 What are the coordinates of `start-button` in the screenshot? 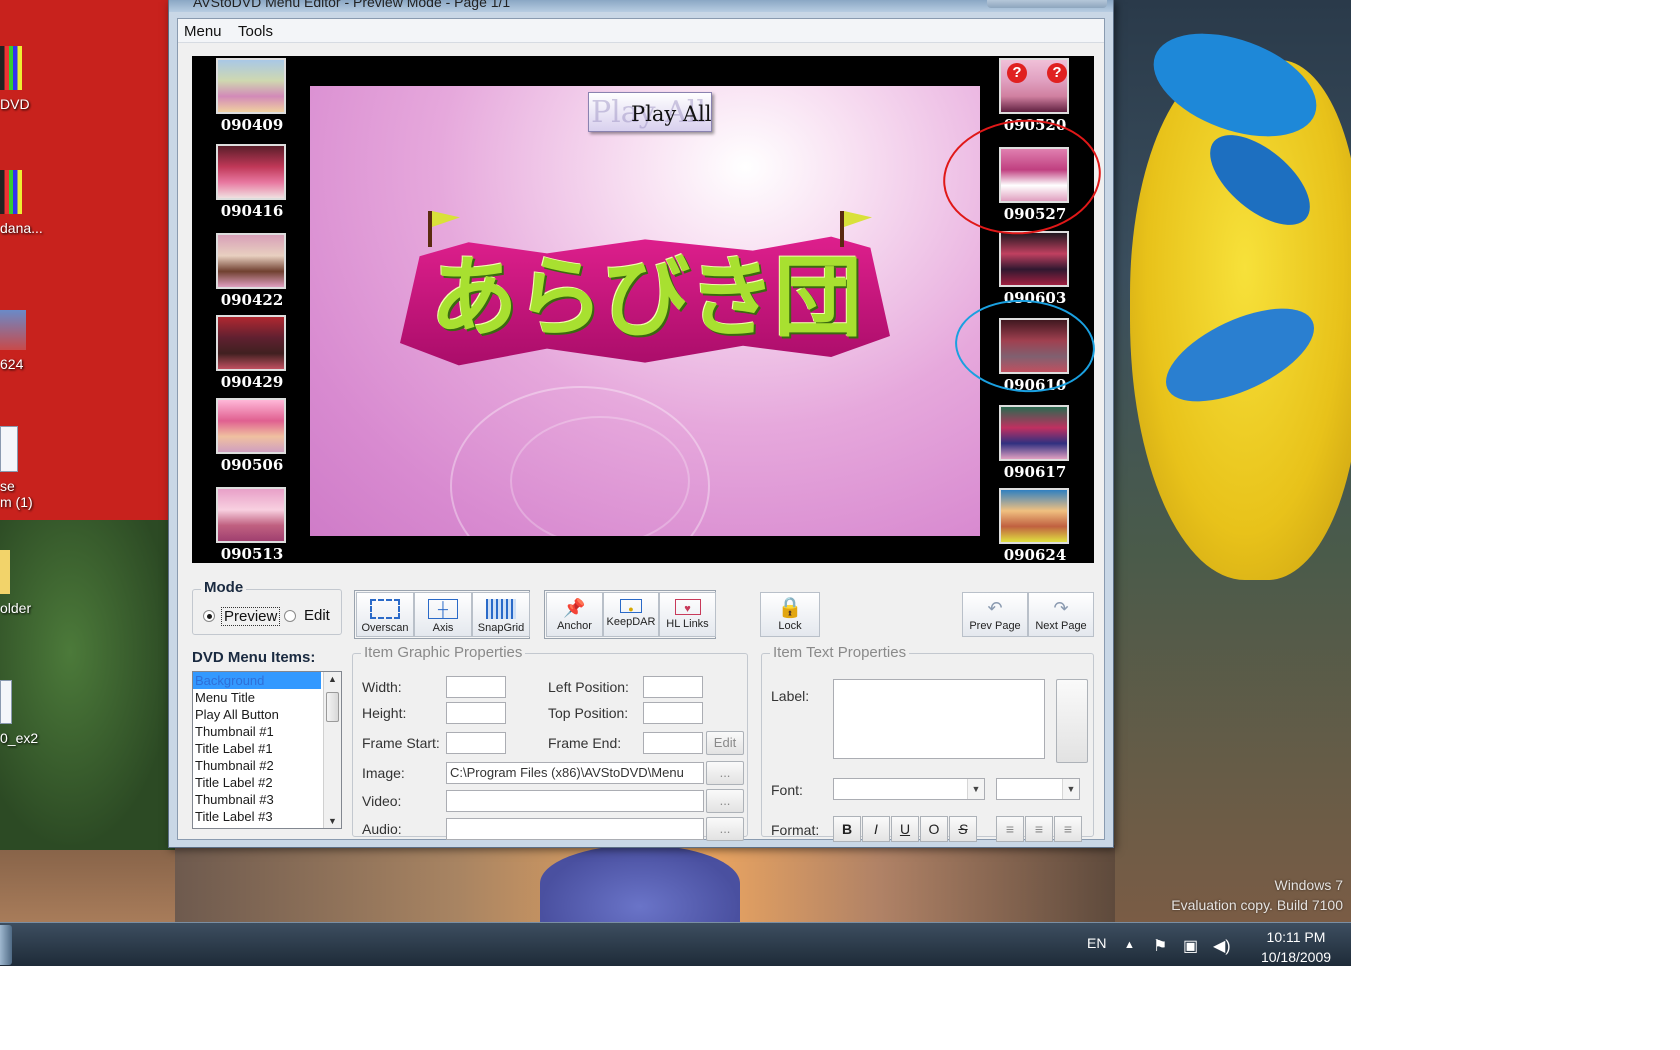 It's located at (6, 945).